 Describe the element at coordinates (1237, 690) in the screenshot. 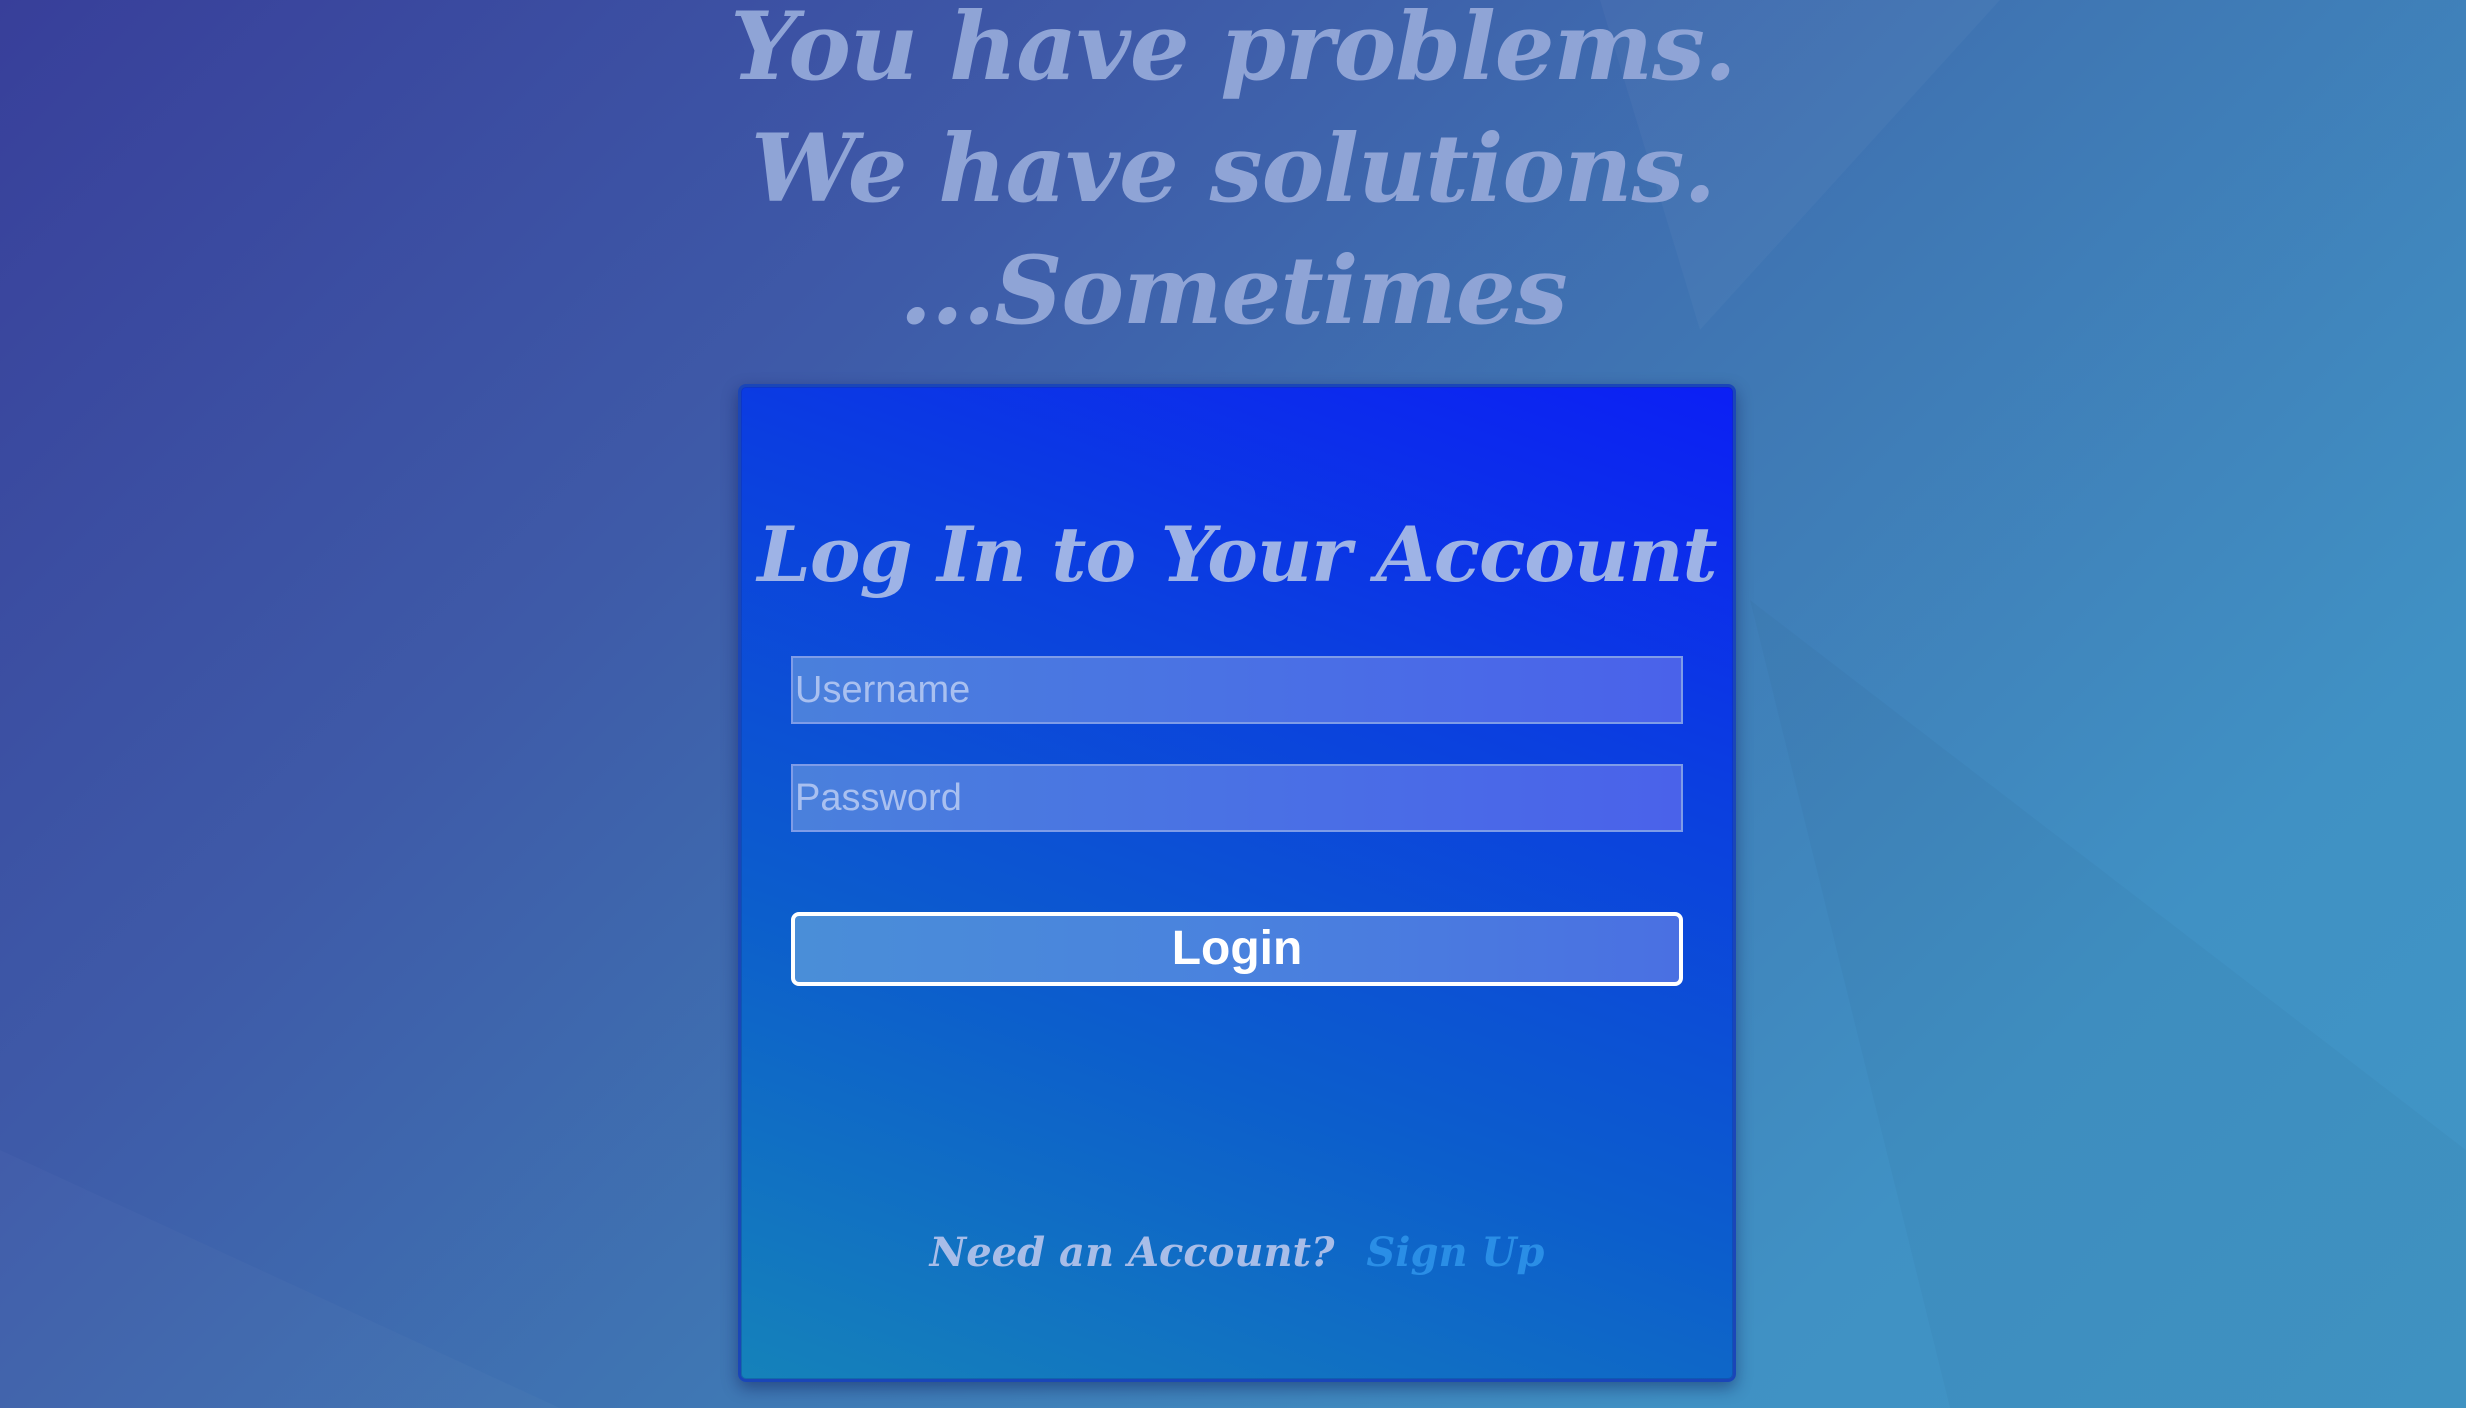

I see `username-input` at that location.